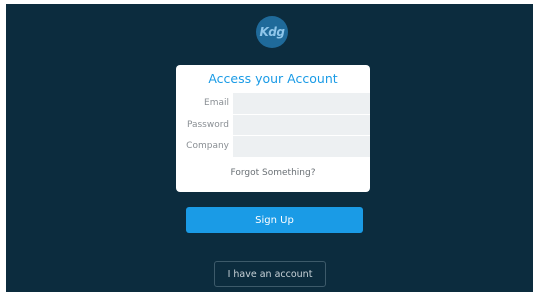 This screenshot has height=292, width=533. I want to click on logo-text: Kdg, so click(272, 32).